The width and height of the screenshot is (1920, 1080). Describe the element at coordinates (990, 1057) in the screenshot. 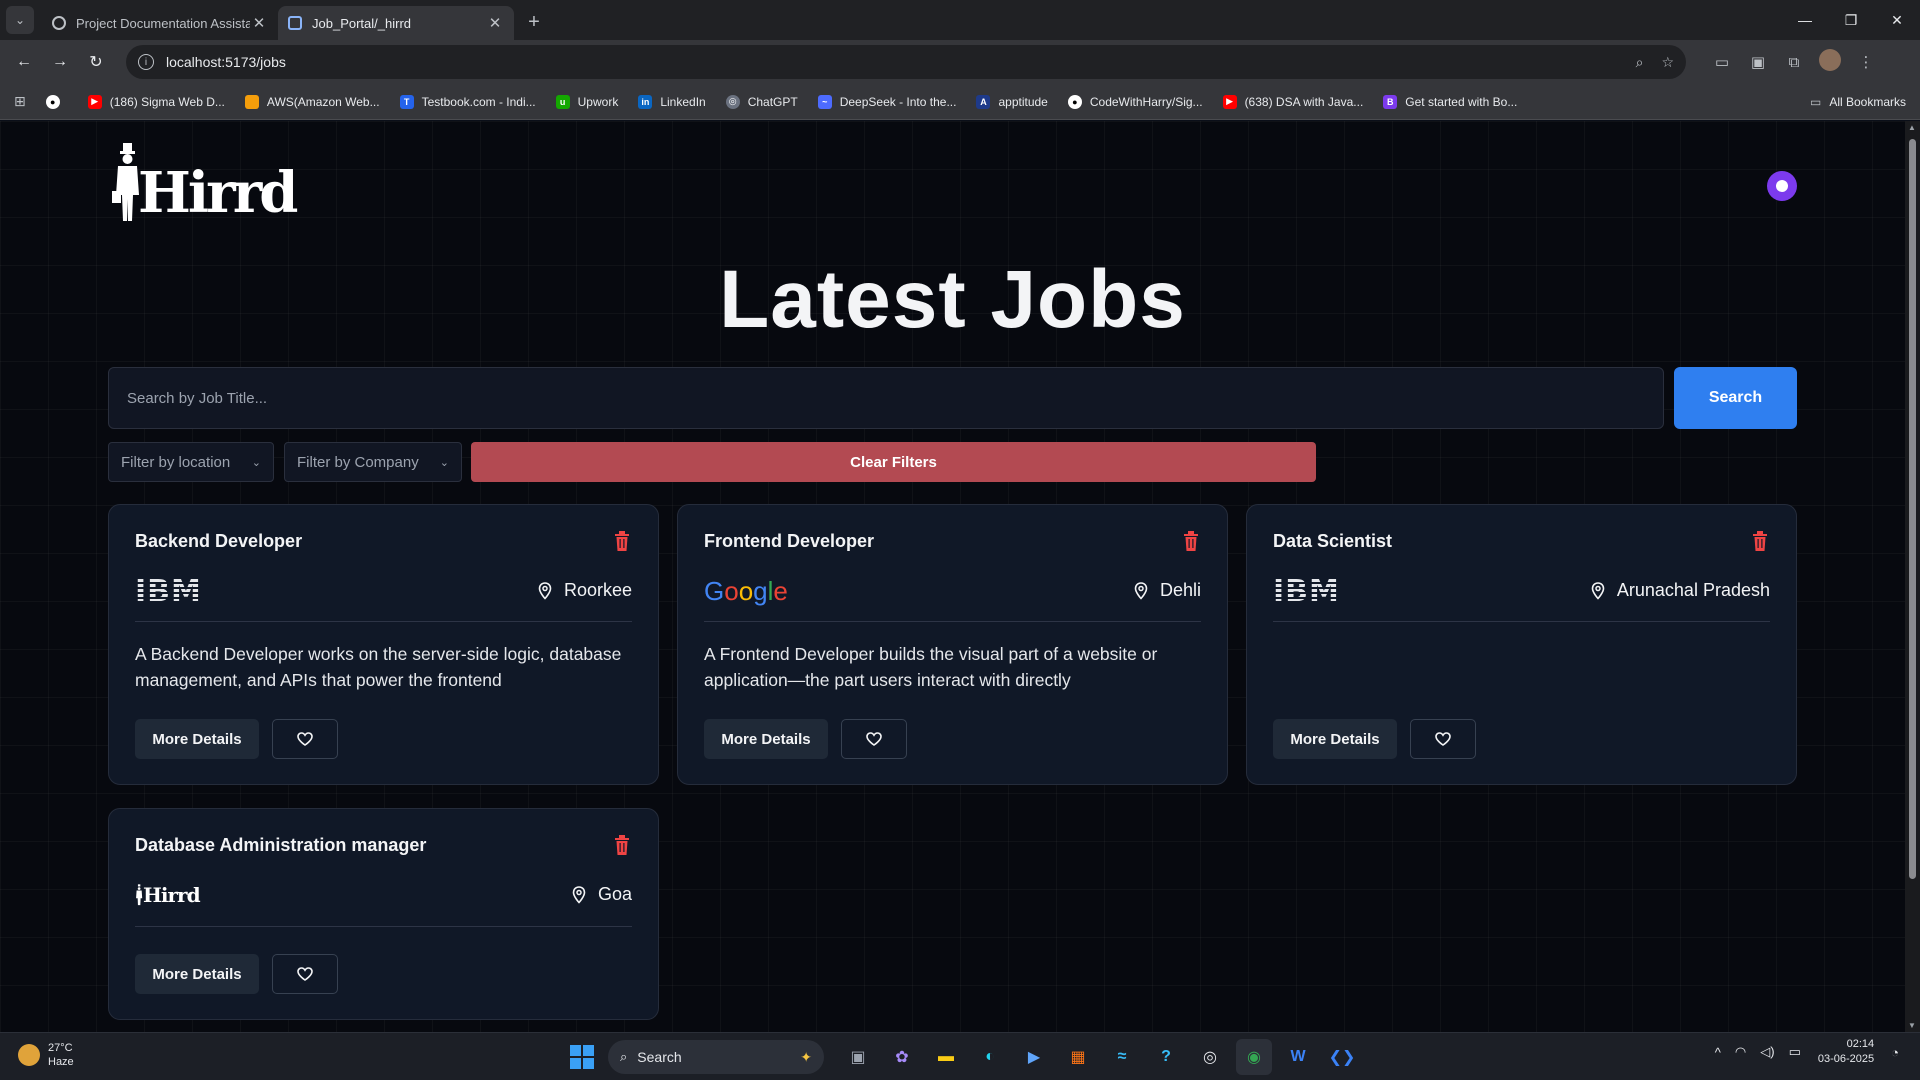

I see `edge-icon: ◐` at that location.